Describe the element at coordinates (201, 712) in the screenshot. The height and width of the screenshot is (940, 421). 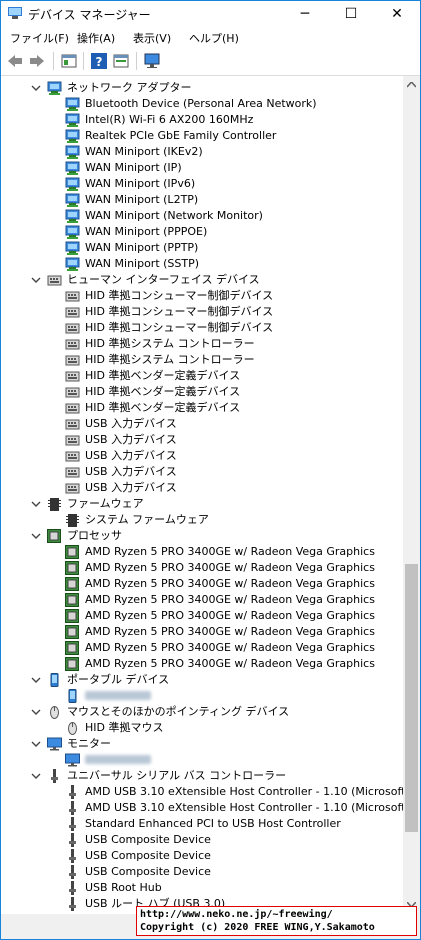
I see `tree-category: マウスとそのほかのポインティング デバイス` at that location.